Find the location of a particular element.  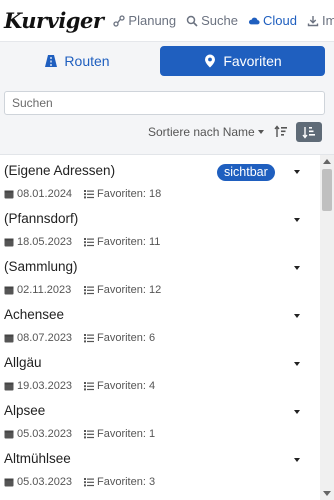

list-item-count: Favoriten: 4 is located at coordinates (126, 386).